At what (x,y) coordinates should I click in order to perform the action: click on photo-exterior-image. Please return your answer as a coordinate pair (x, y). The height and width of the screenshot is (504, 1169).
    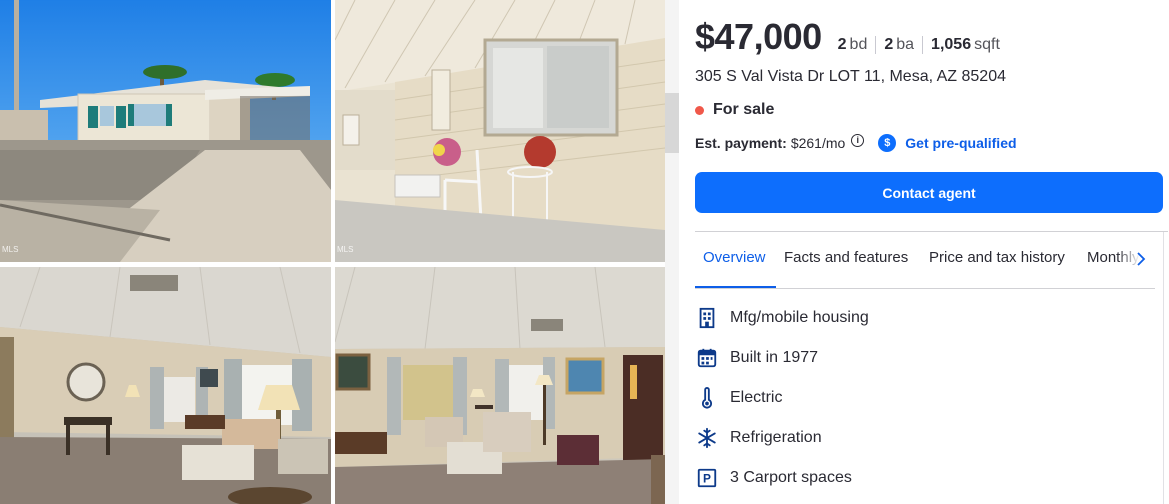
    Looking at the image, I should click on (165, 131).